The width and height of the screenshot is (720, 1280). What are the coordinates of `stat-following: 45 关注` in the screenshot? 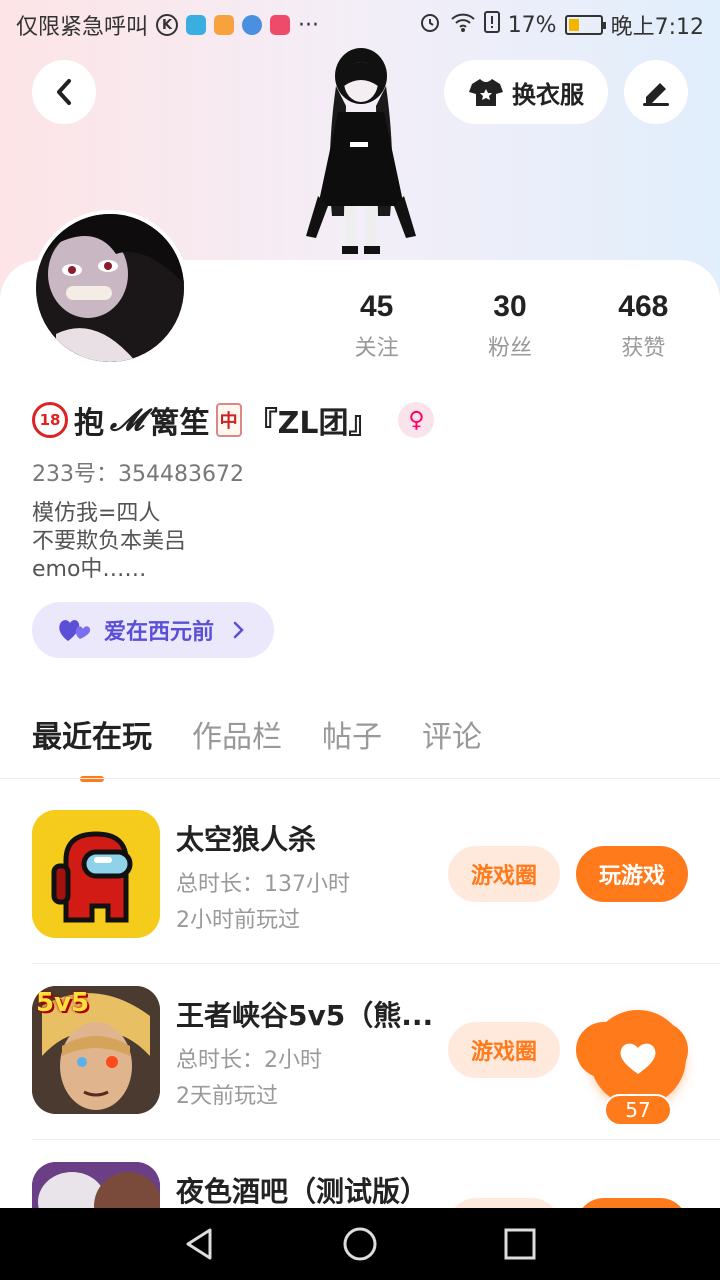 It's located at (376, 326).